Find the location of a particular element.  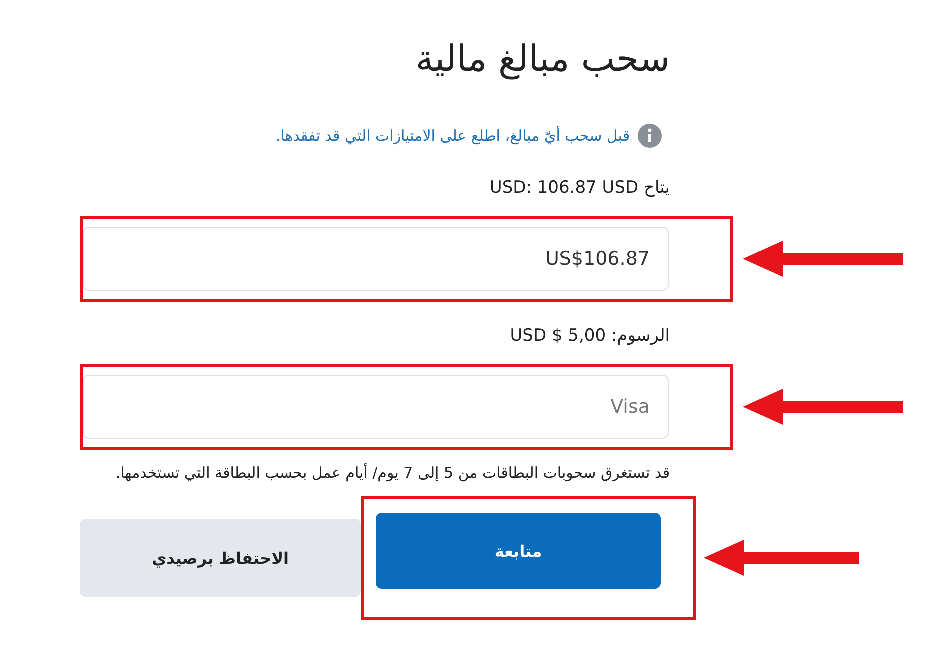

info-link: قبل سحب أيّ مبالغ، اطلع على الامتيازات التي قد تفقدها. is located at coordinates (453, 136).